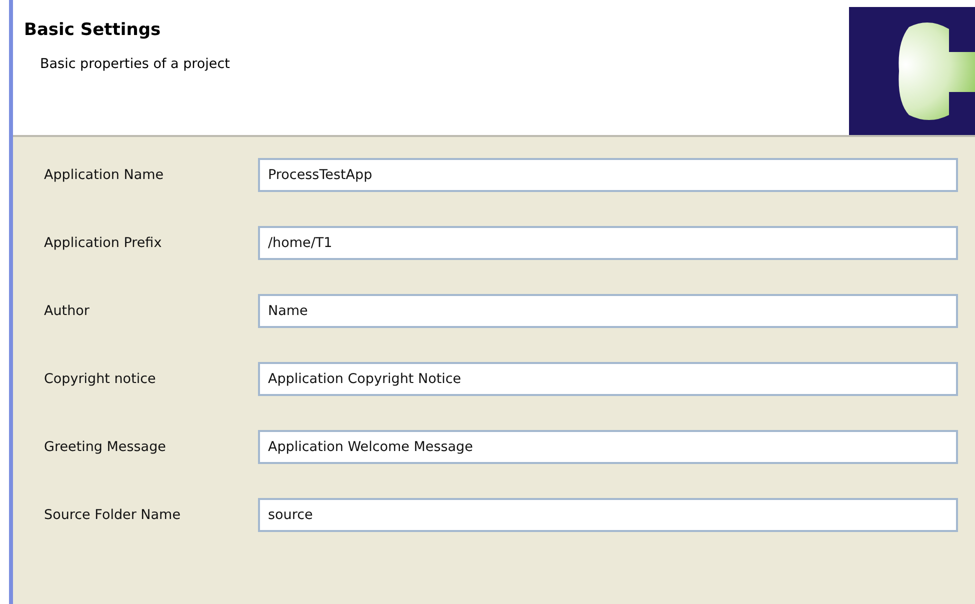 The width and height of the screenshot is (975, 604). What do you see at coordinates (135, 64) in the screenshot?
I see `page-description: Basic properties of a project` at bounding box center [135, 64].